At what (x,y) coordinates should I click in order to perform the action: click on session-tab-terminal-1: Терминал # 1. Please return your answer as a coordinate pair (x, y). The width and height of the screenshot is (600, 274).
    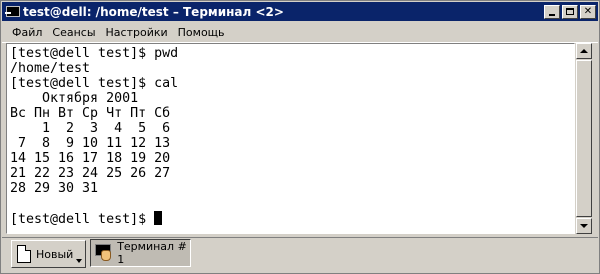
    Looking at the image, I should click on (140, 253).